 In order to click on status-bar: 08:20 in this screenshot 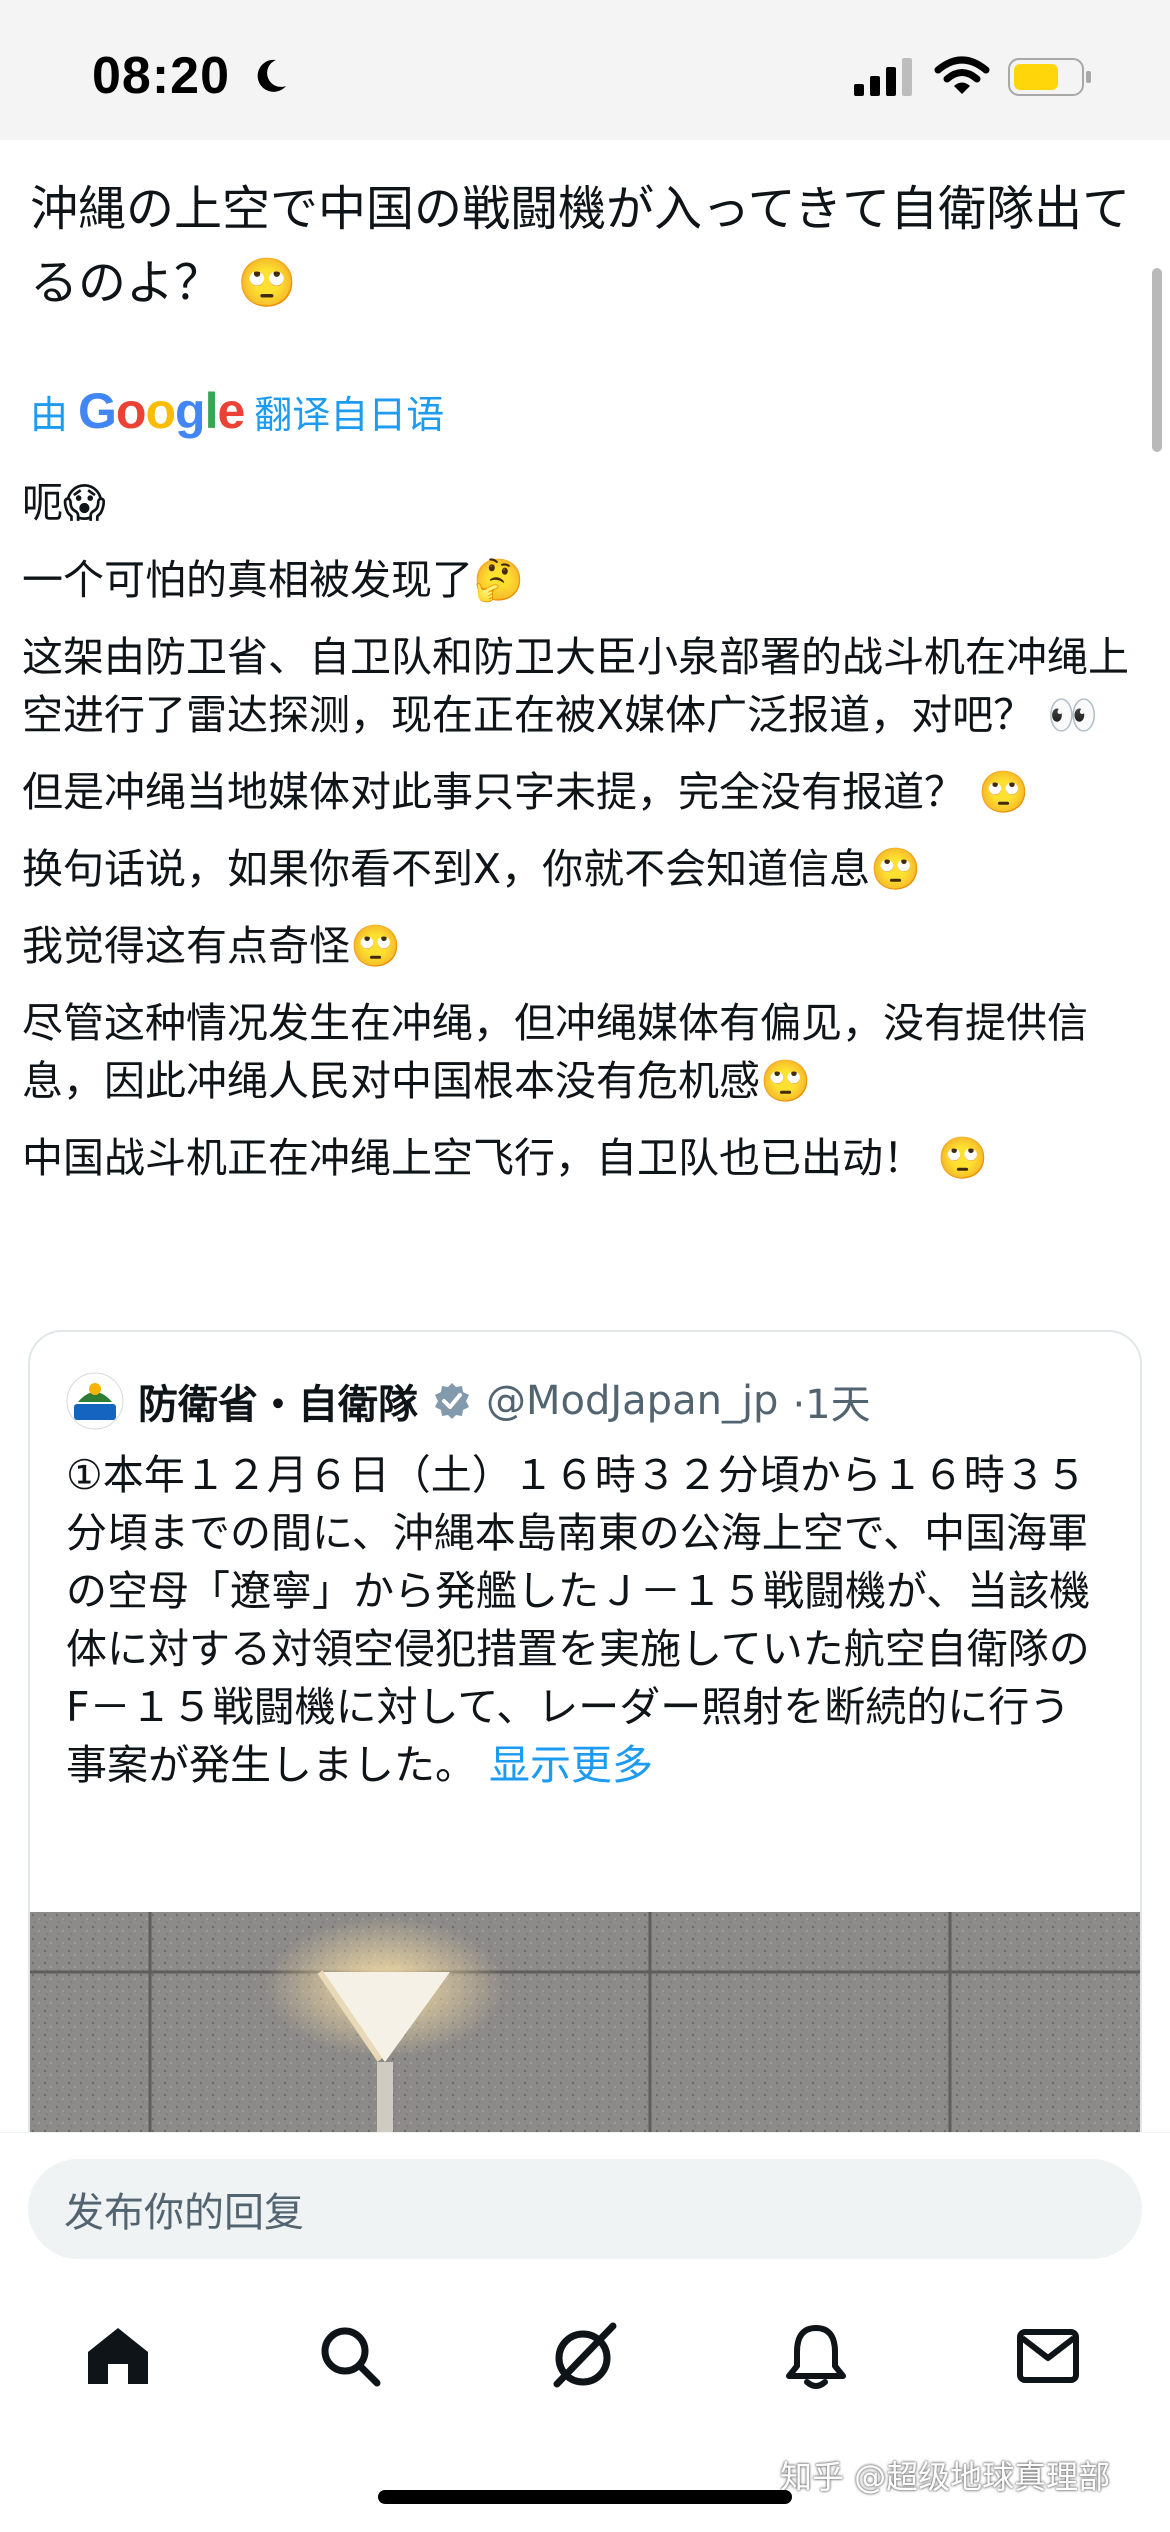, I will do `click(585, 70)`.